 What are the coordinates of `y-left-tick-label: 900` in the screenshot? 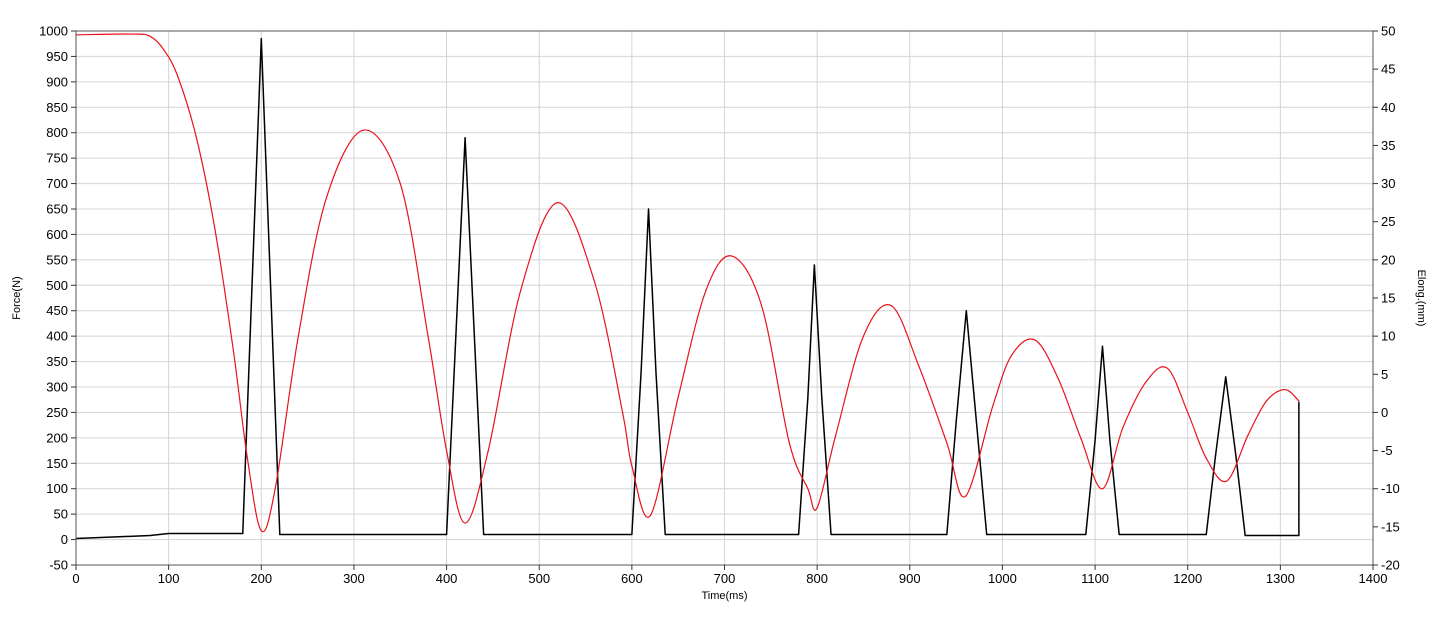 It's located at (57, 81).